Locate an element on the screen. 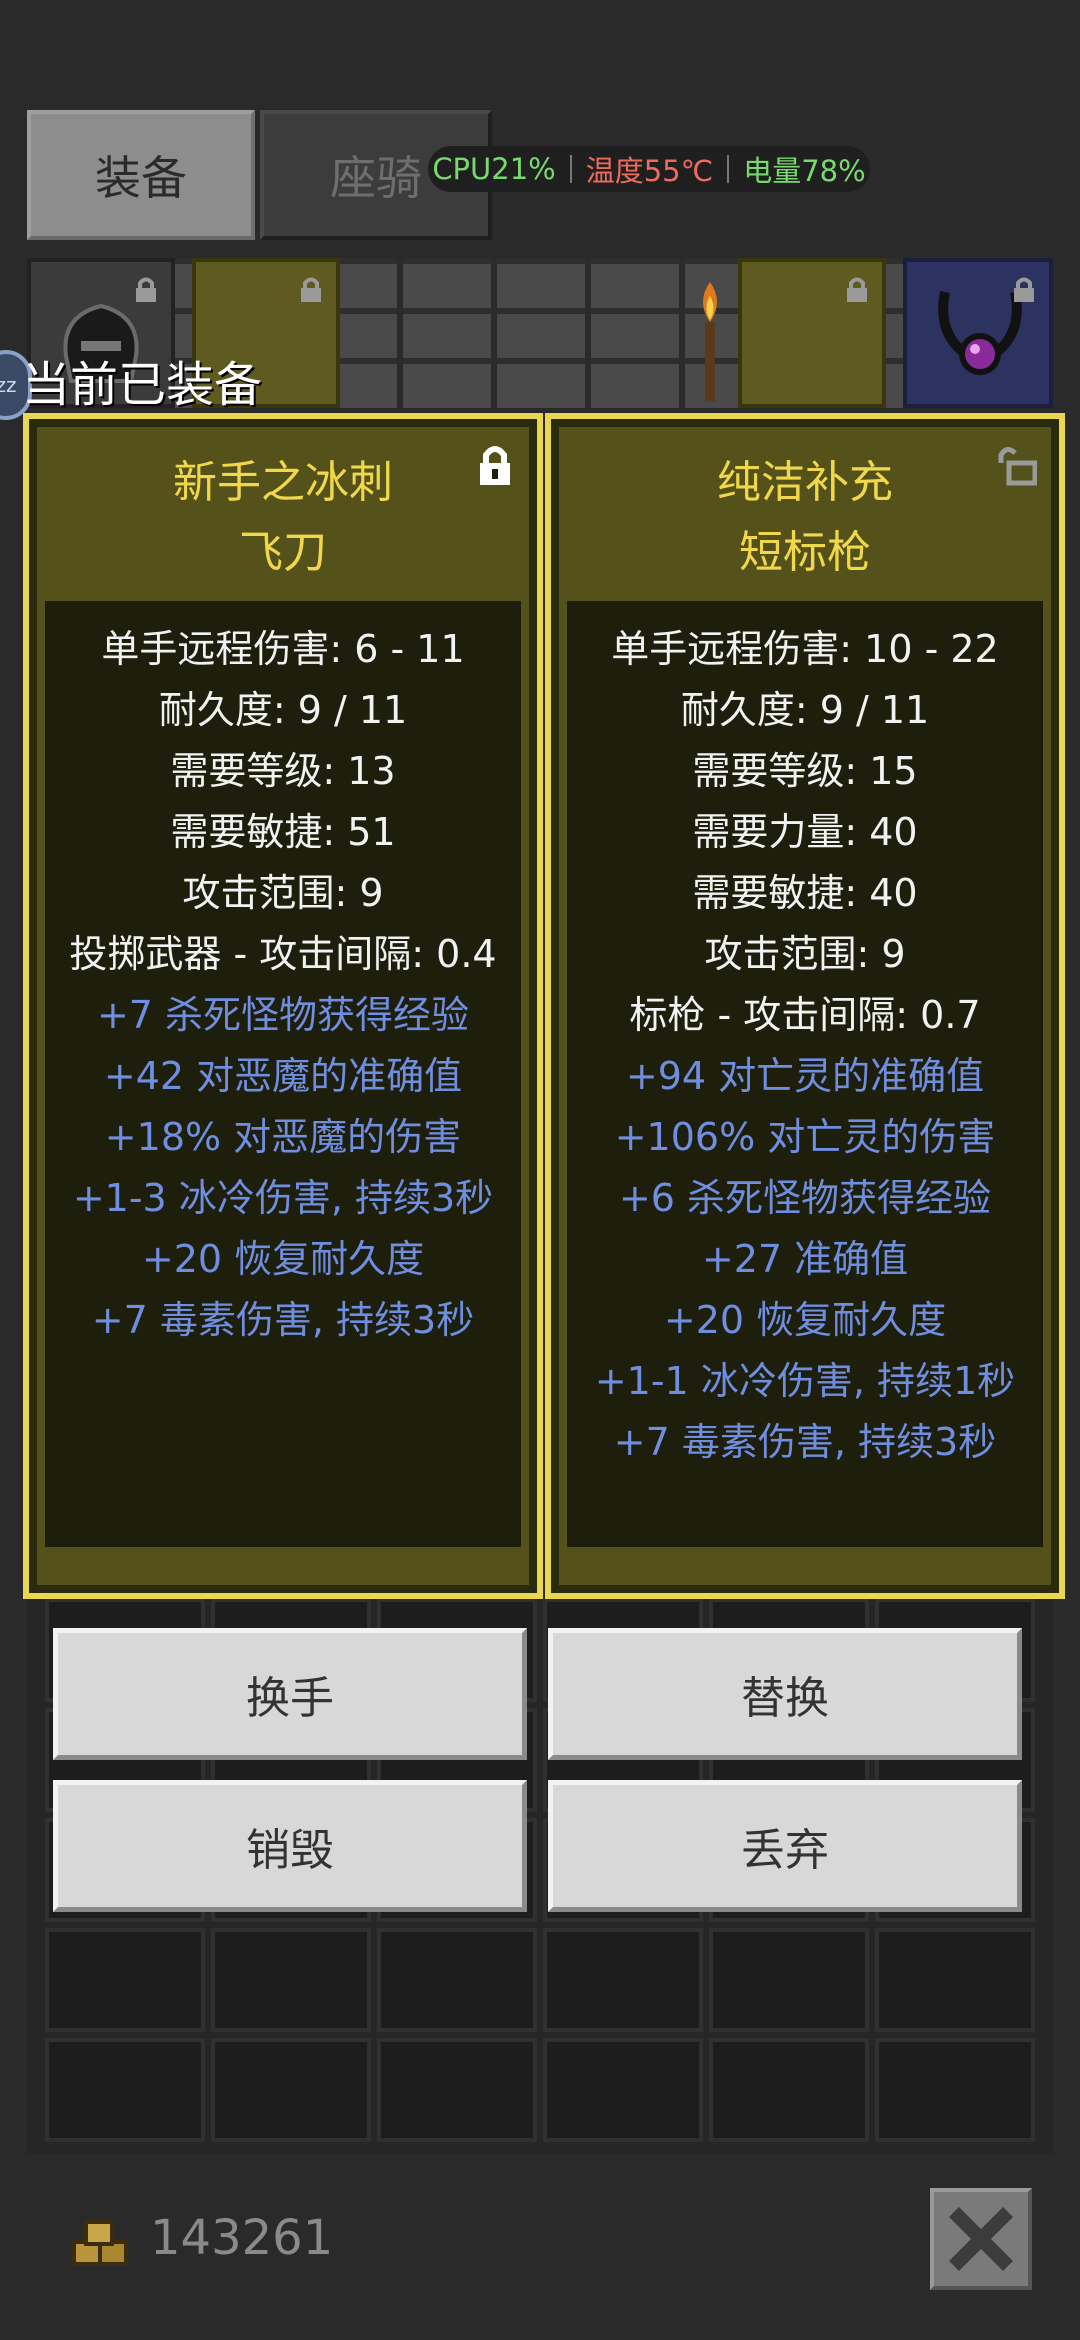 Image resolution: width=1080 pixels, height=2340 pixels. stat-line: 单手远程伤害: 10 - 22 is located at coordinates (805, 649).